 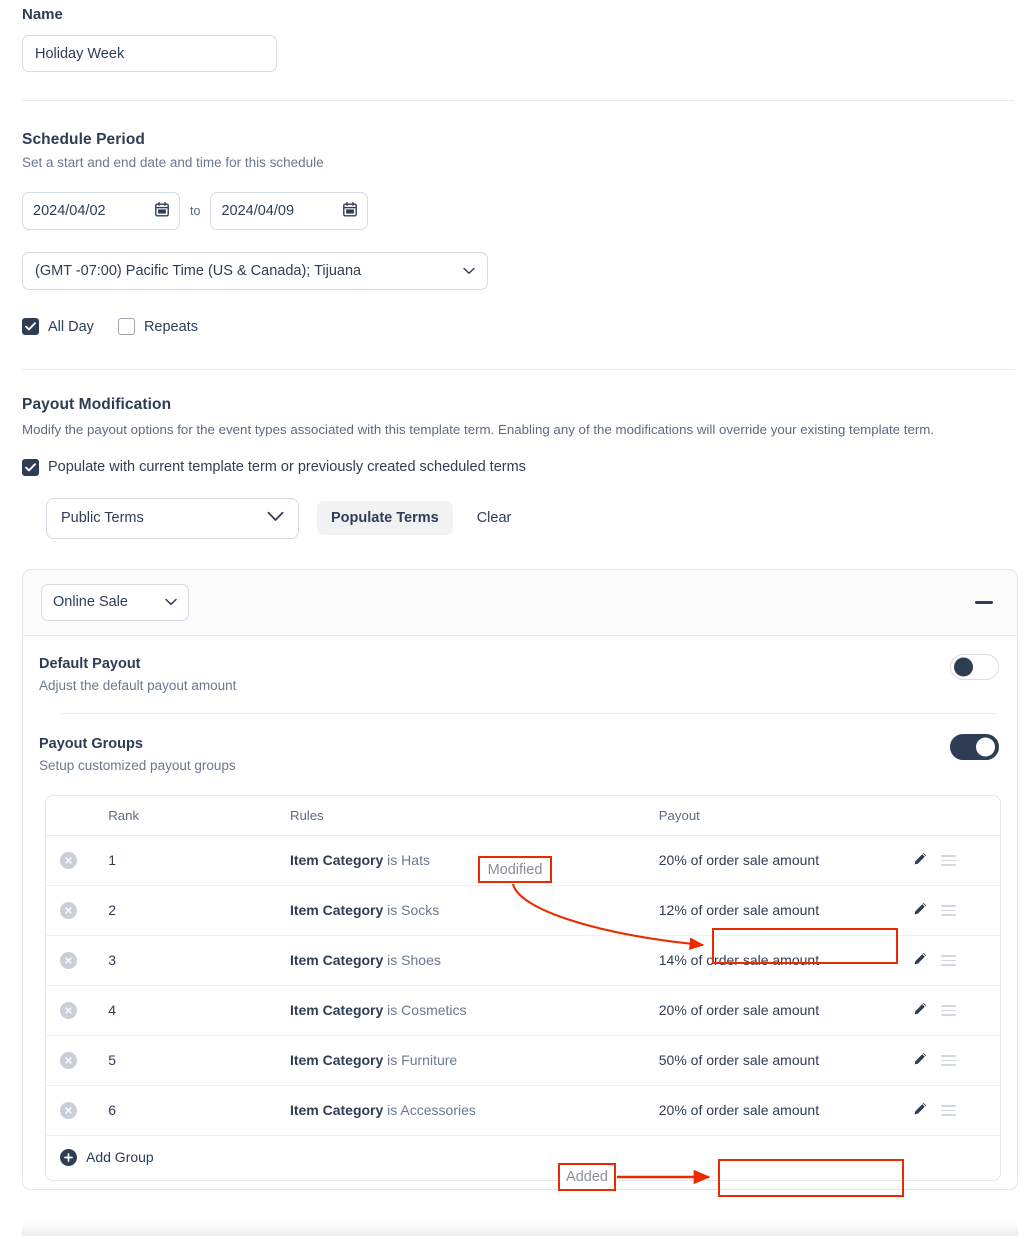 I want to click on row-rank: 5, so click(x=199, y=1060).